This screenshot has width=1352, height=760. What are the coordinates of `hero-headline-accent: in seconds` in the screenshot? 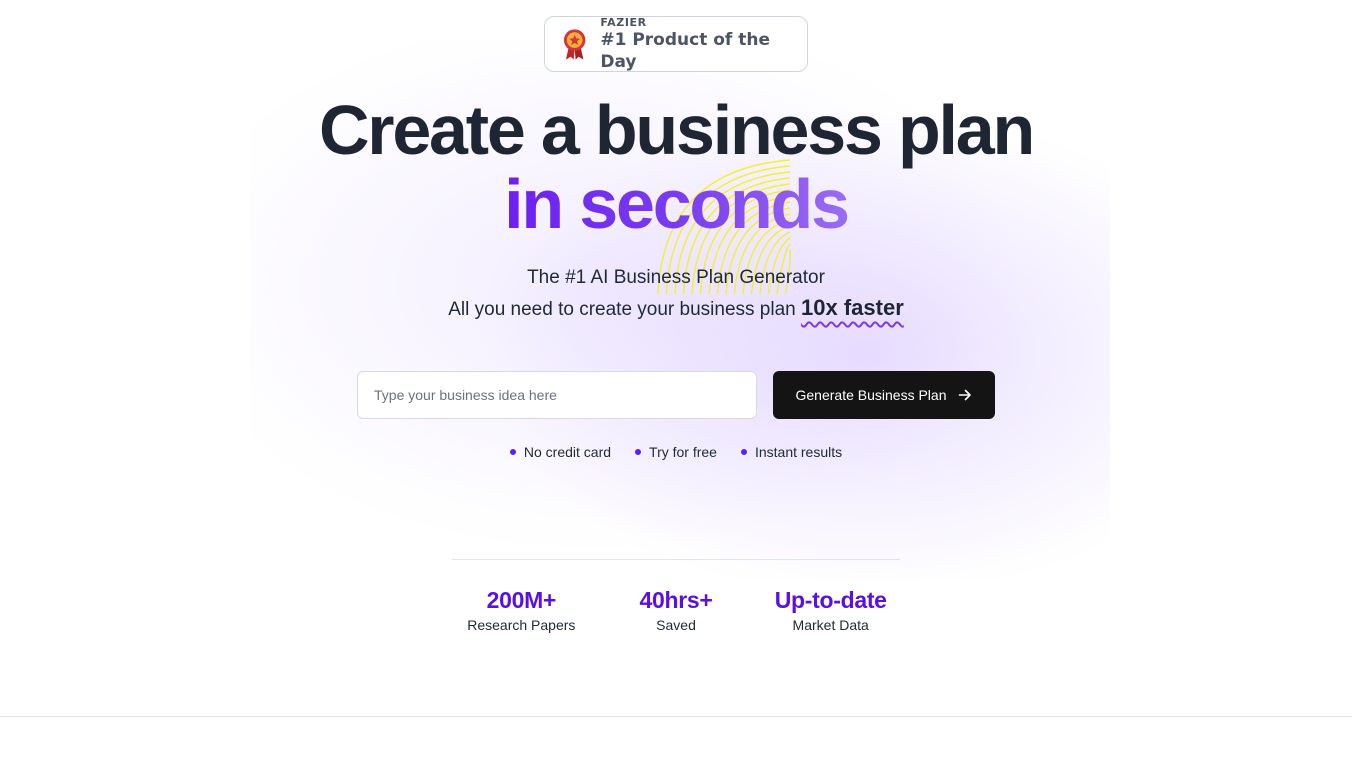 It's located at (676, 204).